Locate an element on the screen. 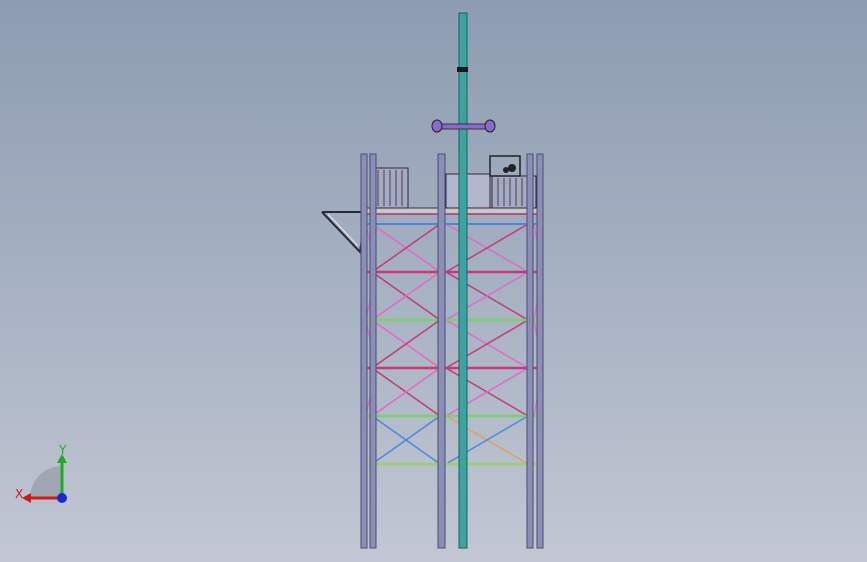 This screenshot has width=867, height=562. horizontal-beams is located at coordinates (454, 344).